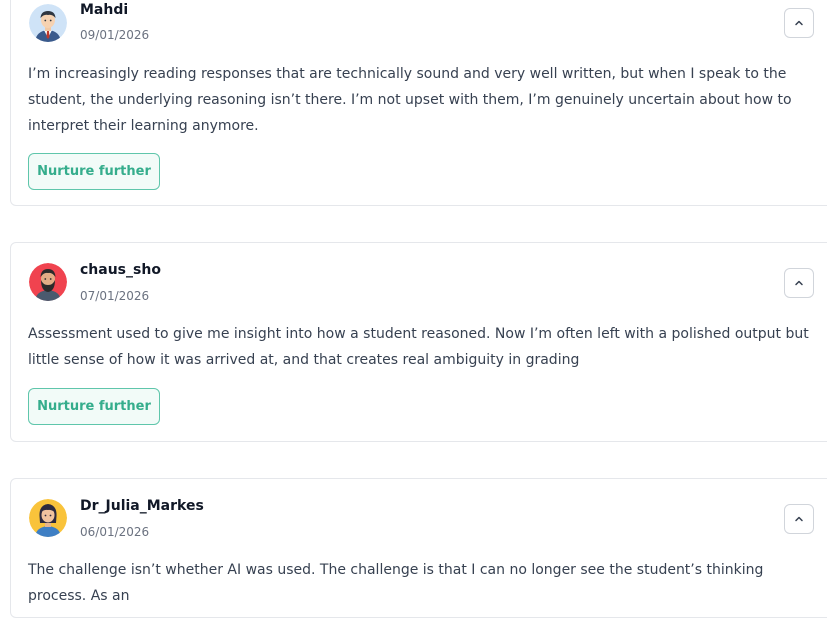  I want to click on avatar-man-suit-icon, so click(48, 23).